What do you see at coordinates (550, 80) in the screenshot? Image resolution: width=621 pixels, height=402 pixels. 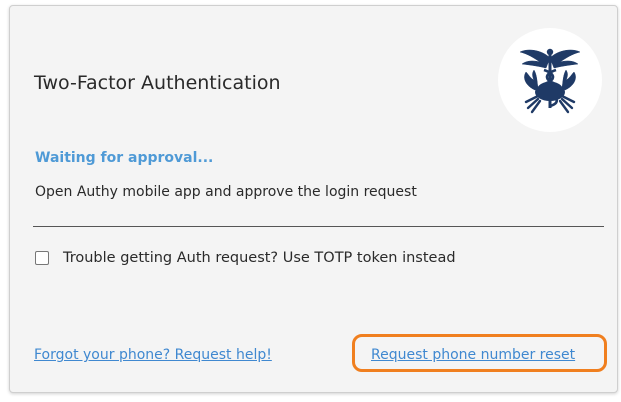 I see `caduceus-crab-emblem-icon` at bounding box center [550, 80].